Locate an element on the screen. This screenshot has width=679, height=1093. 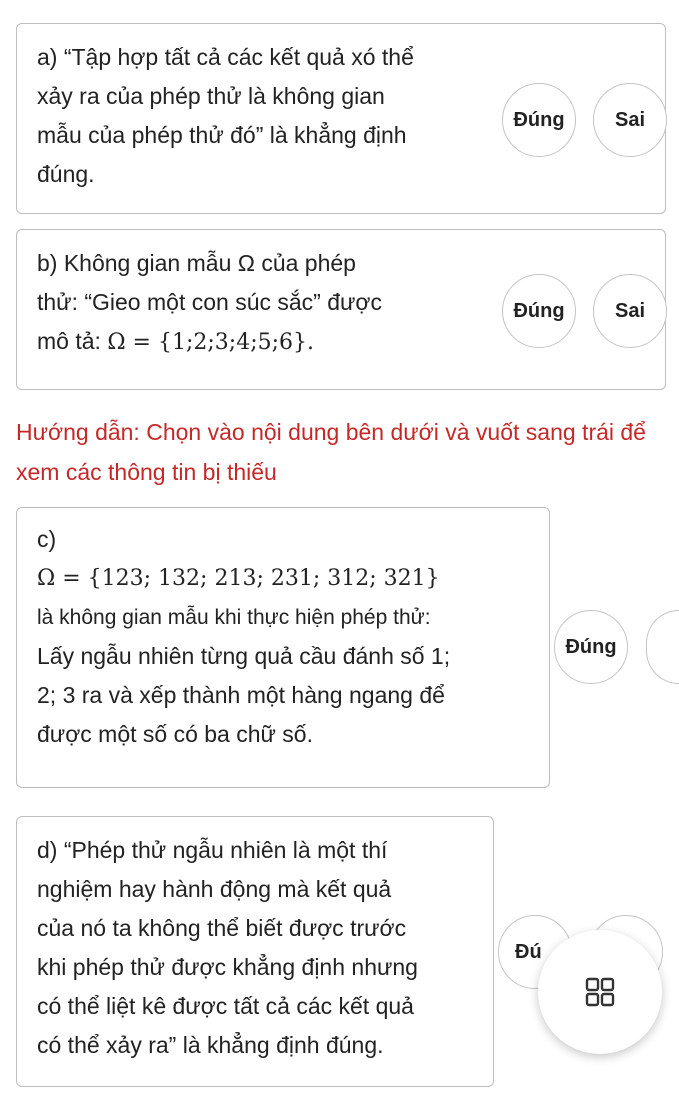
statement-b-line: mô tả: Ω = {1;2;3;4;5;6}. is located at coordinates (209, 342).